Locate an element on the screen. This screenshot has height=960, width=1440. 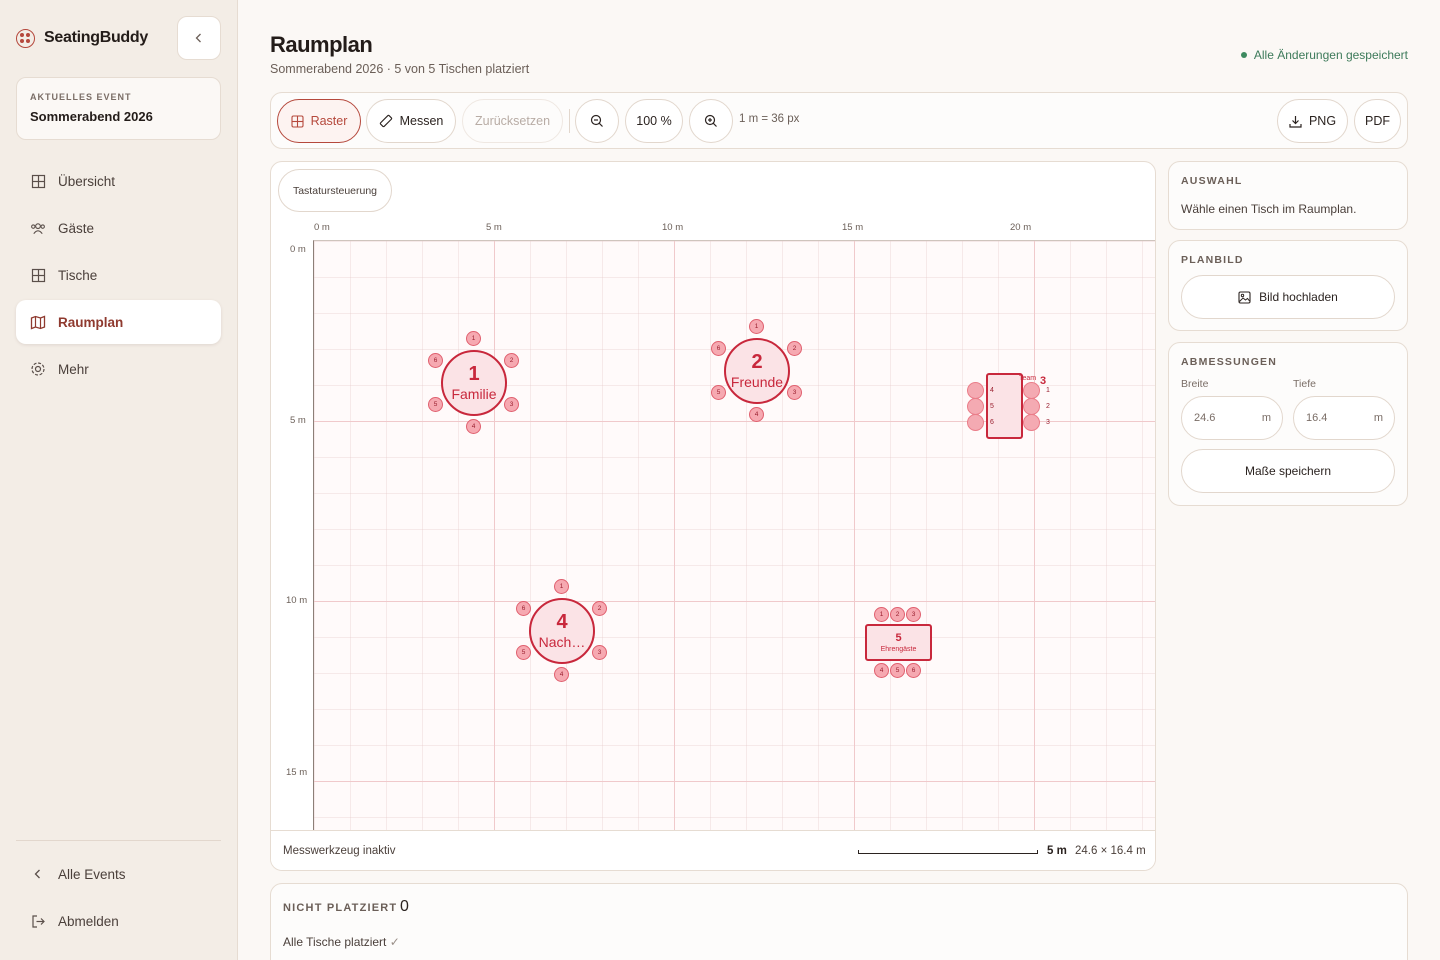
nav-item-floorplan: Raumplan is located at coordinates (118, 322).